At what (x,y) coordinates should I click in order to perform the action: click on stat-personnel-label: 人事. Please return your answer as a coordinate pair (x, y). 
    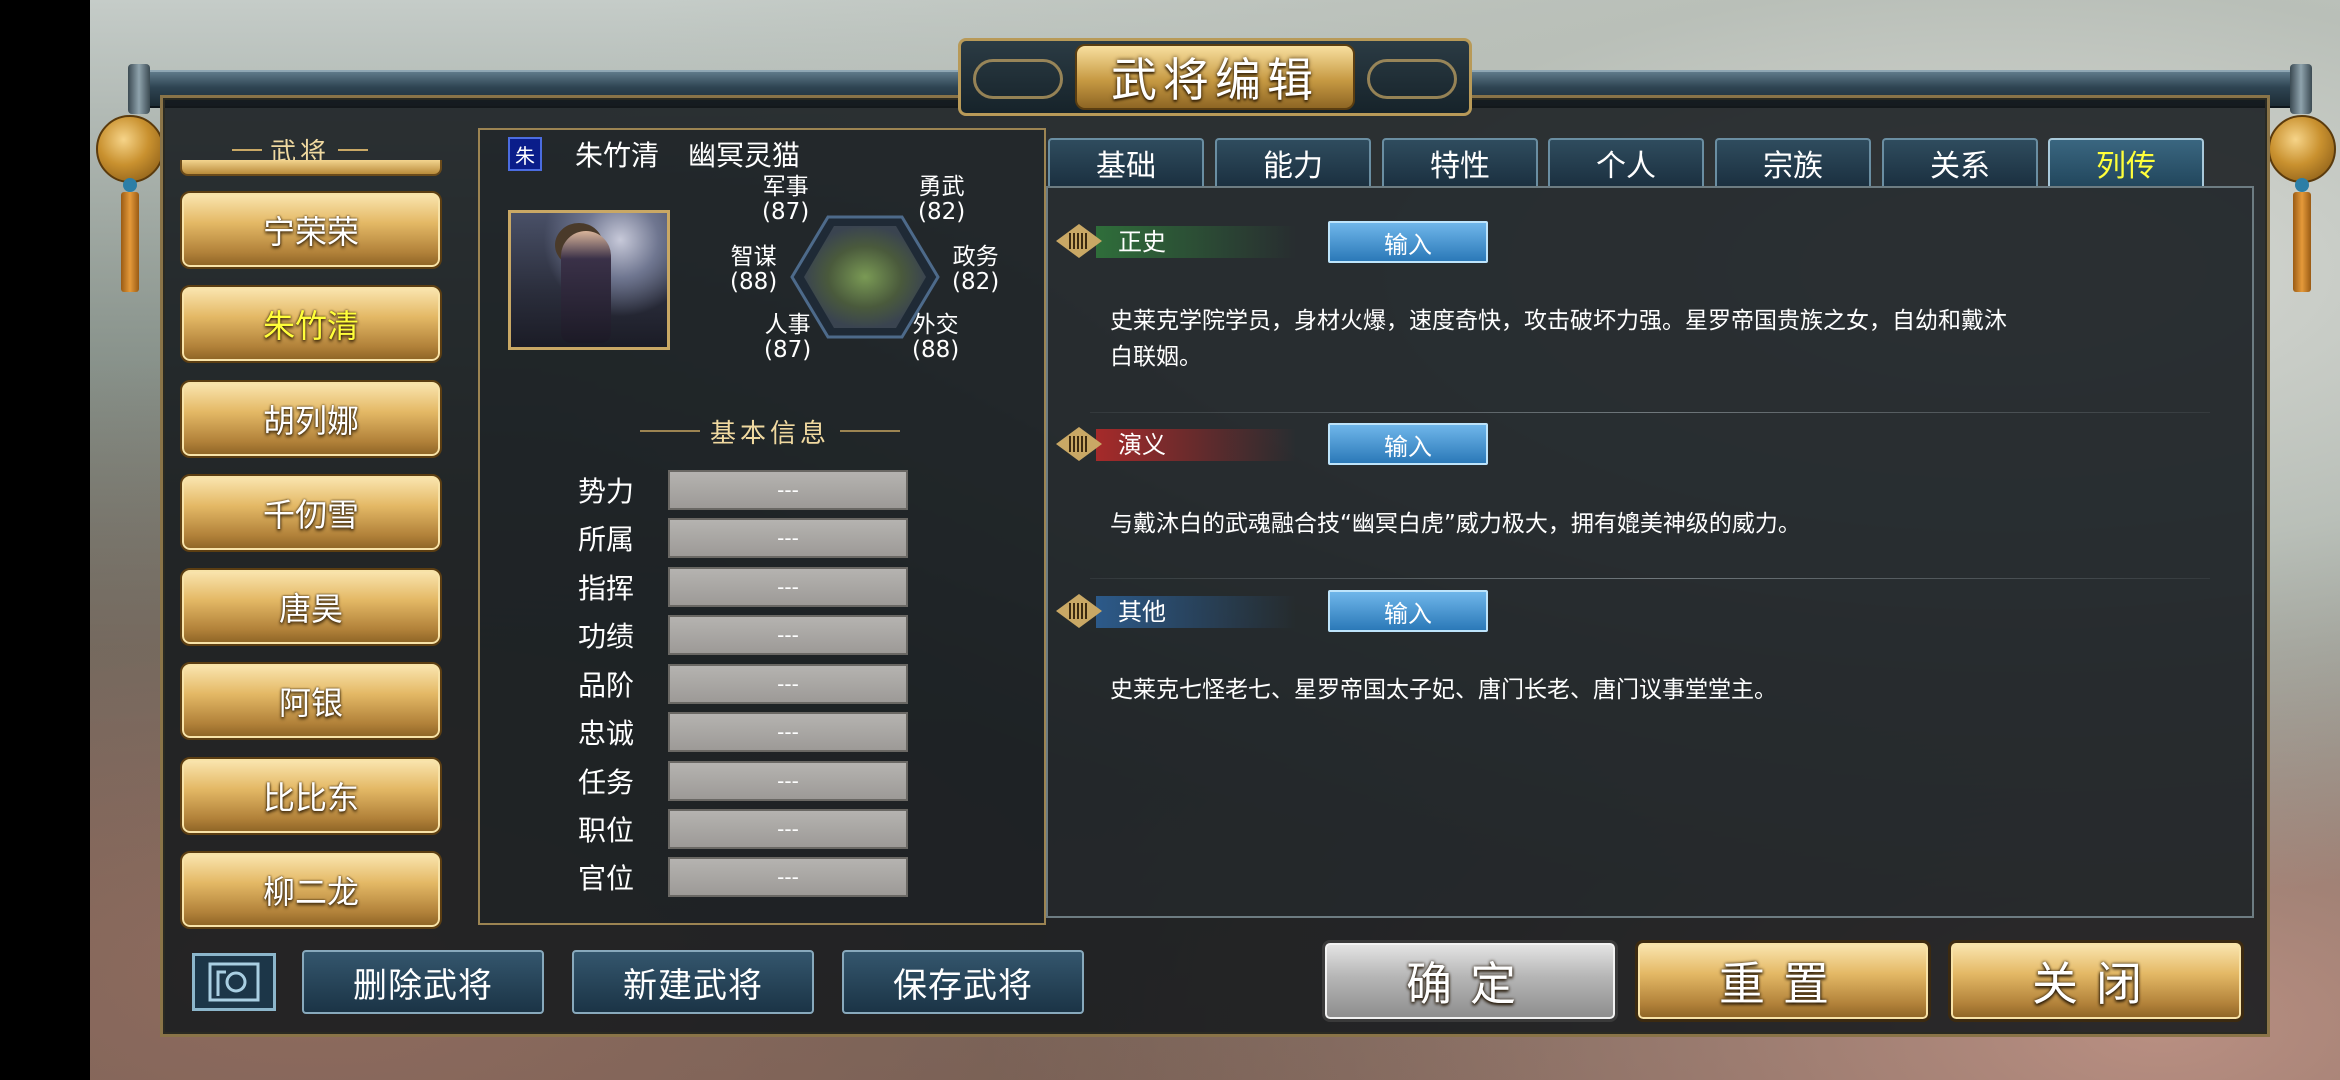
    Looking at the image, I should click on (787, 325).